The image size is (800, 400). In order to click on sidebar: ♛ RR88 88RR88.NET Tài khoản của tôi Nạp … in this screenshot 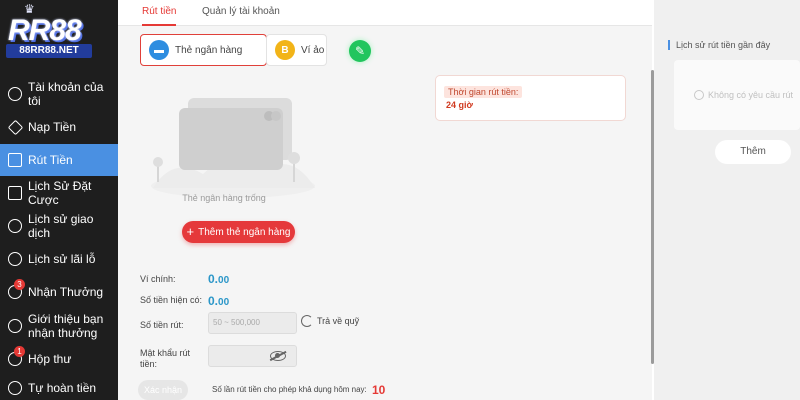, I will do `click(59, 200)`.